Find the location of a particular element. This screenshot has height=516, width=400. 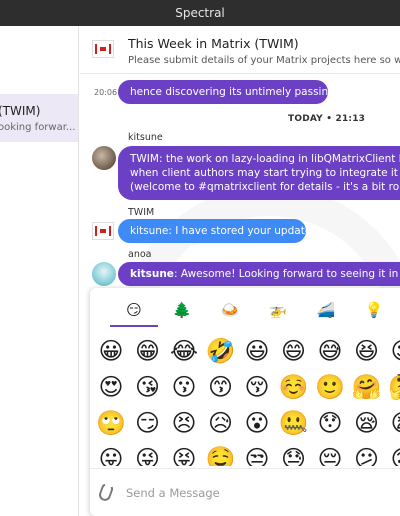

emoji-button: 😁 is located at coordinates (148, 351).